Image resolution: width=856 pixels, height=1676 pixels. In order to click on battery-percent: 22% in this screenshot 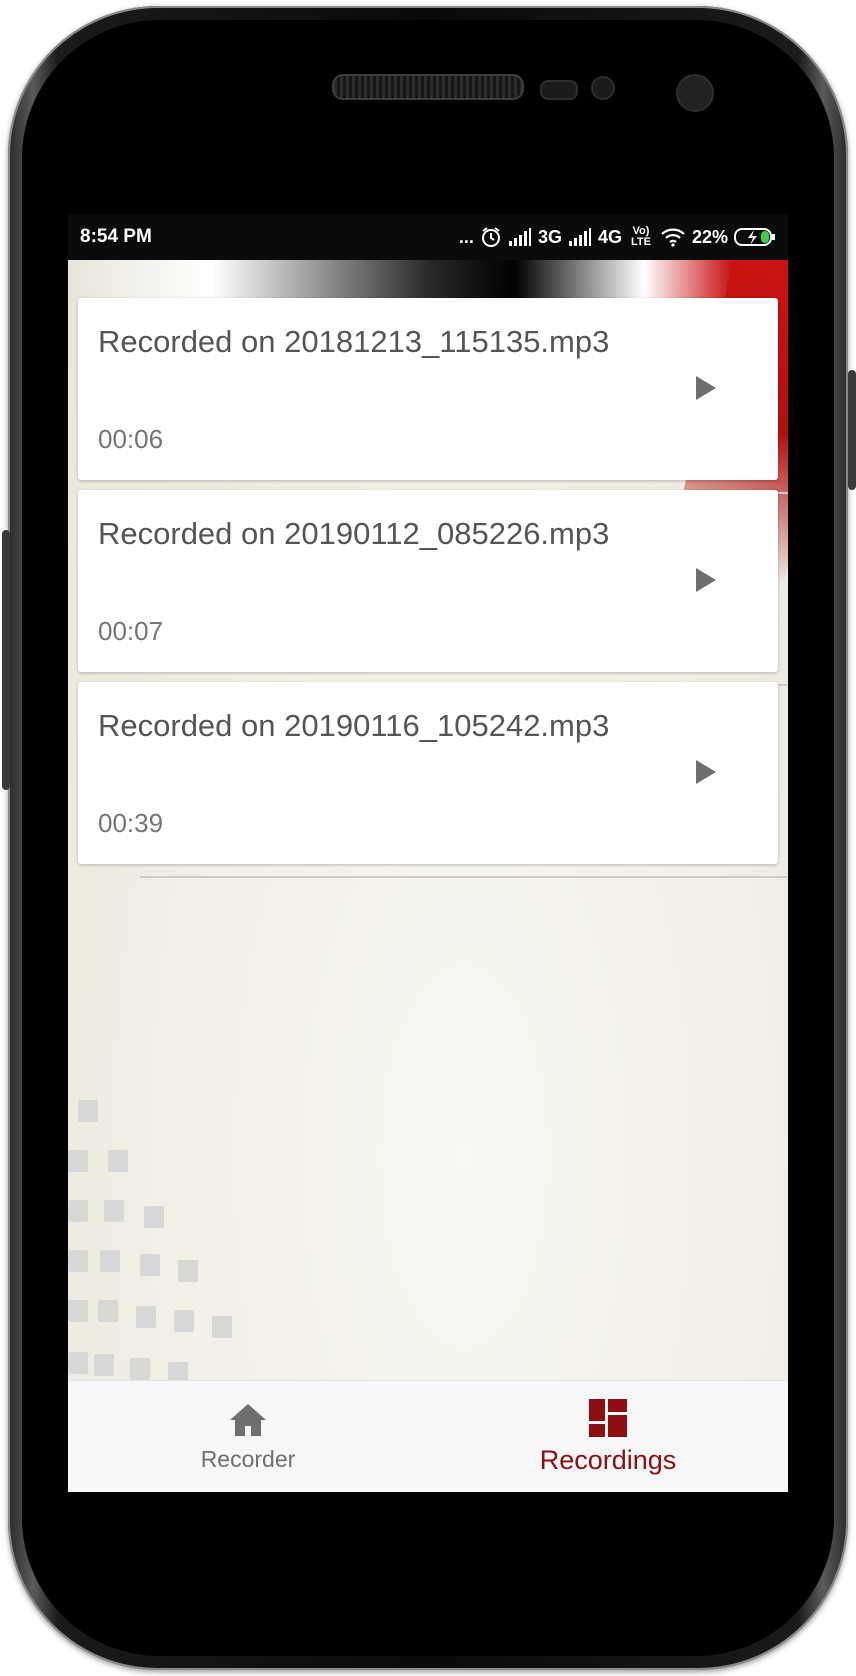, I will do `click(709, 236)`.